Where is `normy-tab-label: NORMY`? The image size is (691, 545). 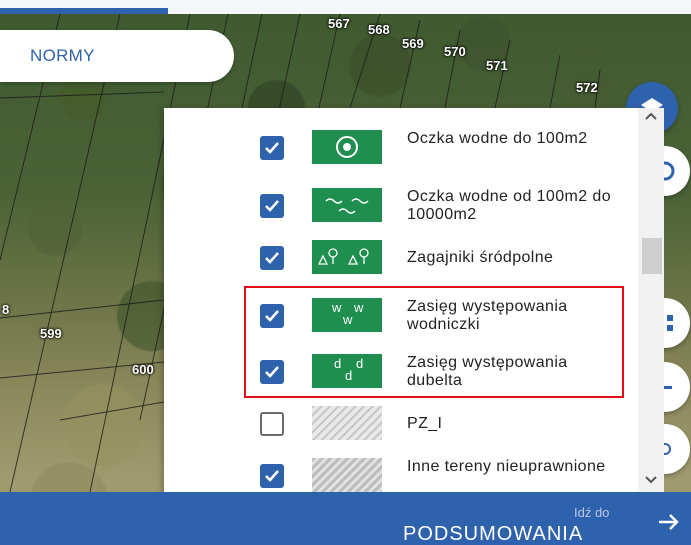
normy-tab-label: NORMY is located at coordinates (62, 55).